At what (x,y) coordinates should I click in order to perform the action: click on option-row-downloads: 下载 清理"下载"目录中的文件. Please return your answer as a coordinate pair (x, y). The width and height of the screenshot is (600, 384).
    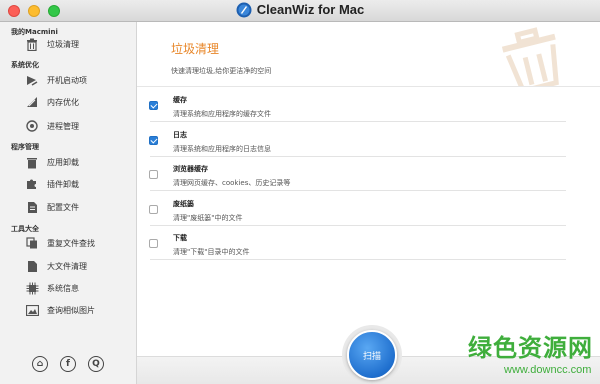
    Looking at the image, I should click on (368, 243).